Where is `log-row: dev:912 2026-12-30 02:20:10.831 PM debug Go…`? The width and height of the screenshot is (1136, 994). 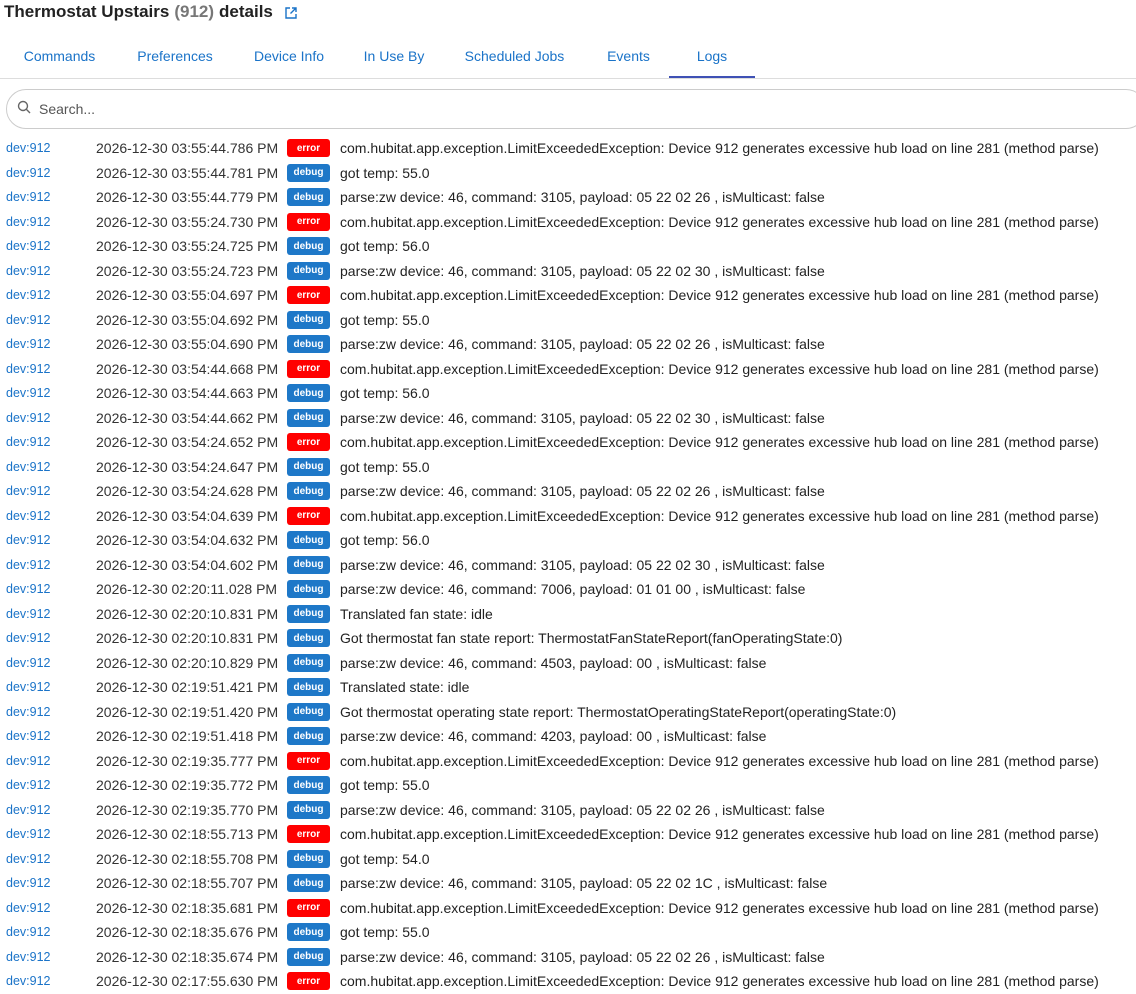
log-row: dev:912 2026-12-30 02:20:10.831 PM debug Go… is located at coordinates (568, 638).